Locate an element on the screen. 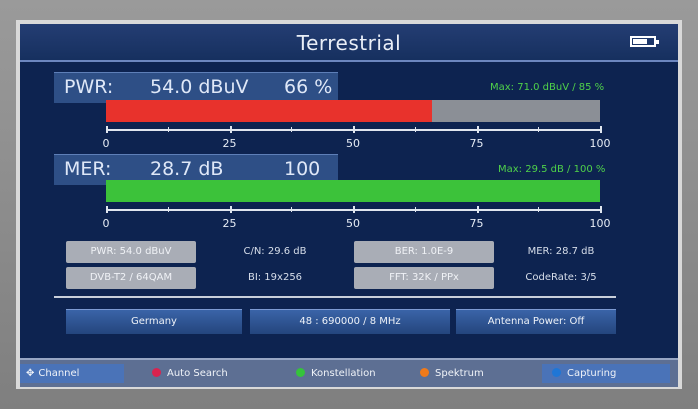  konstellation-key-label: Konstellation is located at coordinates (343, 373).